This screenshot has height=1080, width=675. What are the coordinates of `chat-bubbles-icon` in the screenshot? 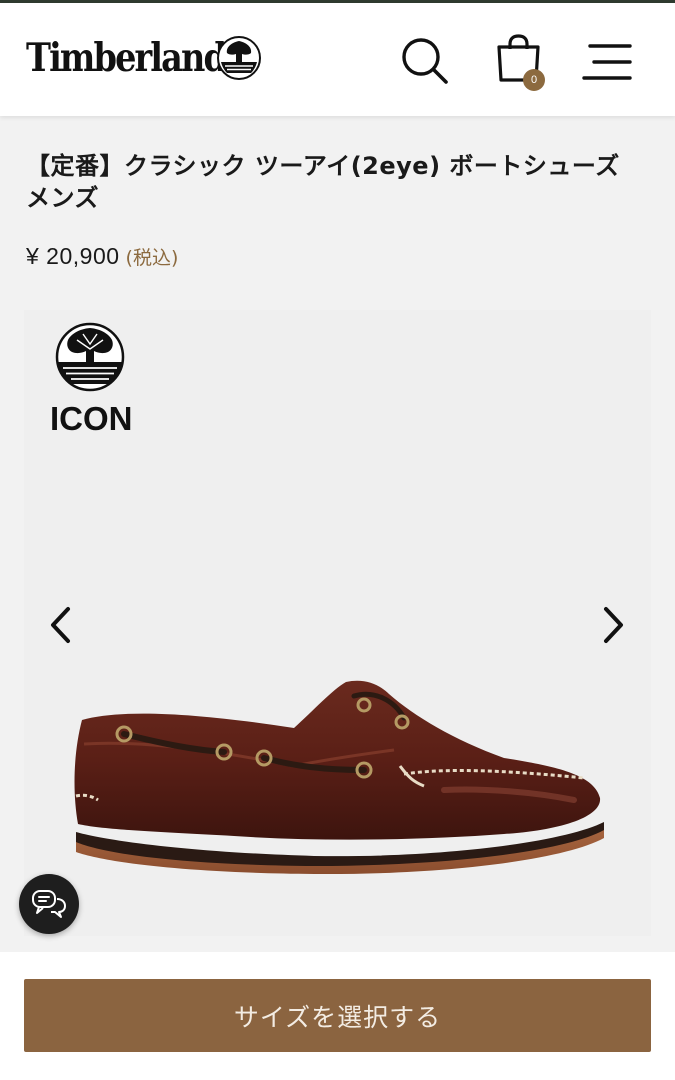 It's located at (49, 904).